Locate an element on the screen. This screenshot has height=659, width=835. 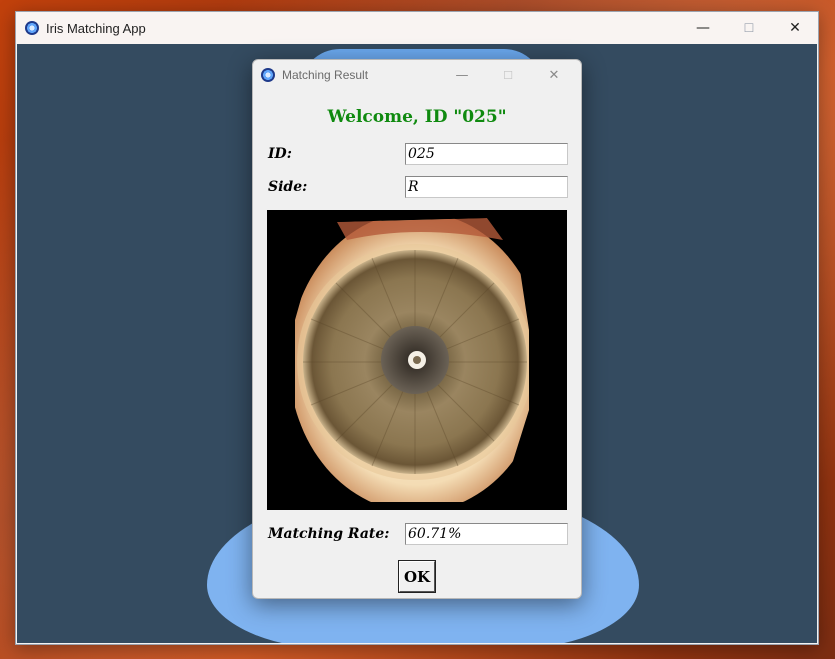
dialog-maximize-button: ☐ is located at coordinates (508, 75).